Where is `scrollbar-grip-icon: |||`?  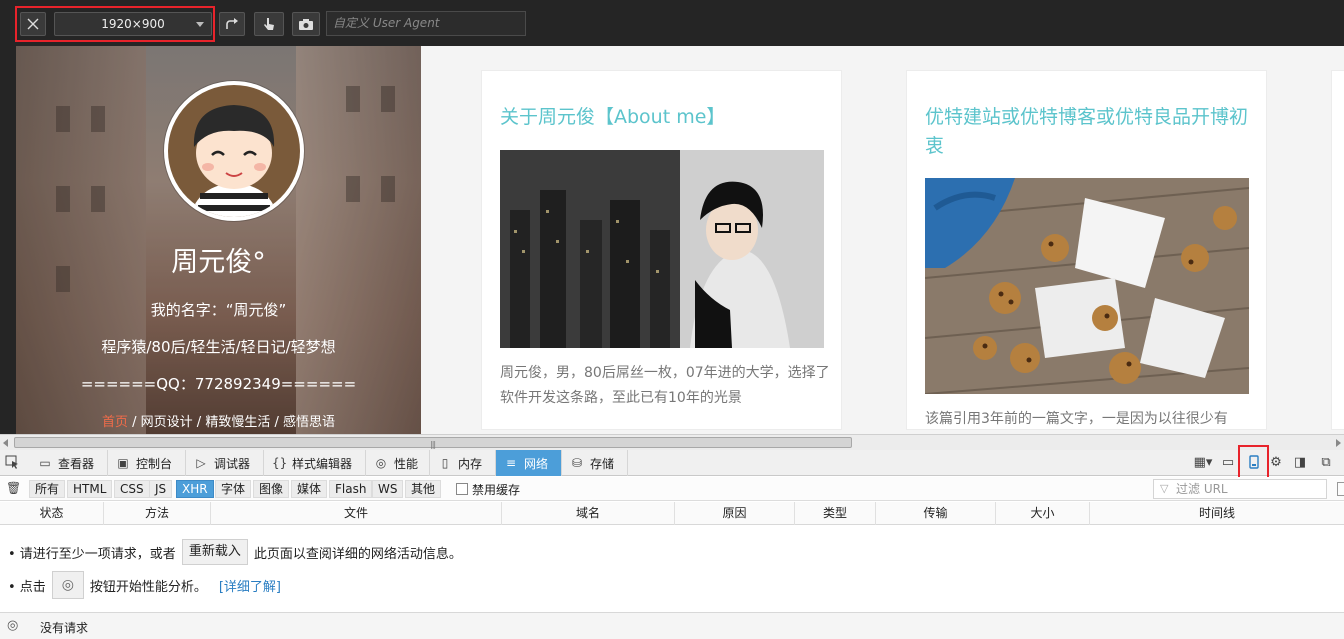 scrollbar-grip-icon: ||| is located at coordinates (433, 444).